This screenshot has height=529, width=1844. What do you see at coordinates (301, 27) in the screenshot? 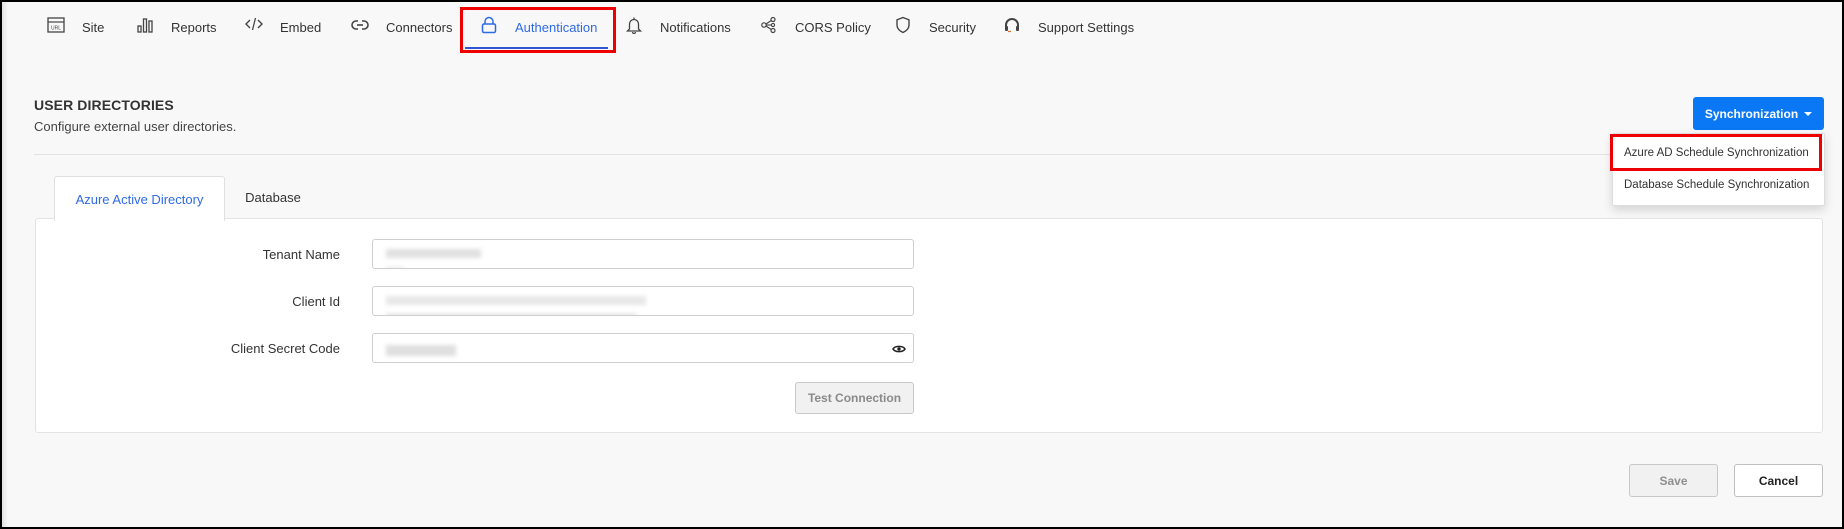
I see `nav-label: Embed` at bounding box center [301, 27].